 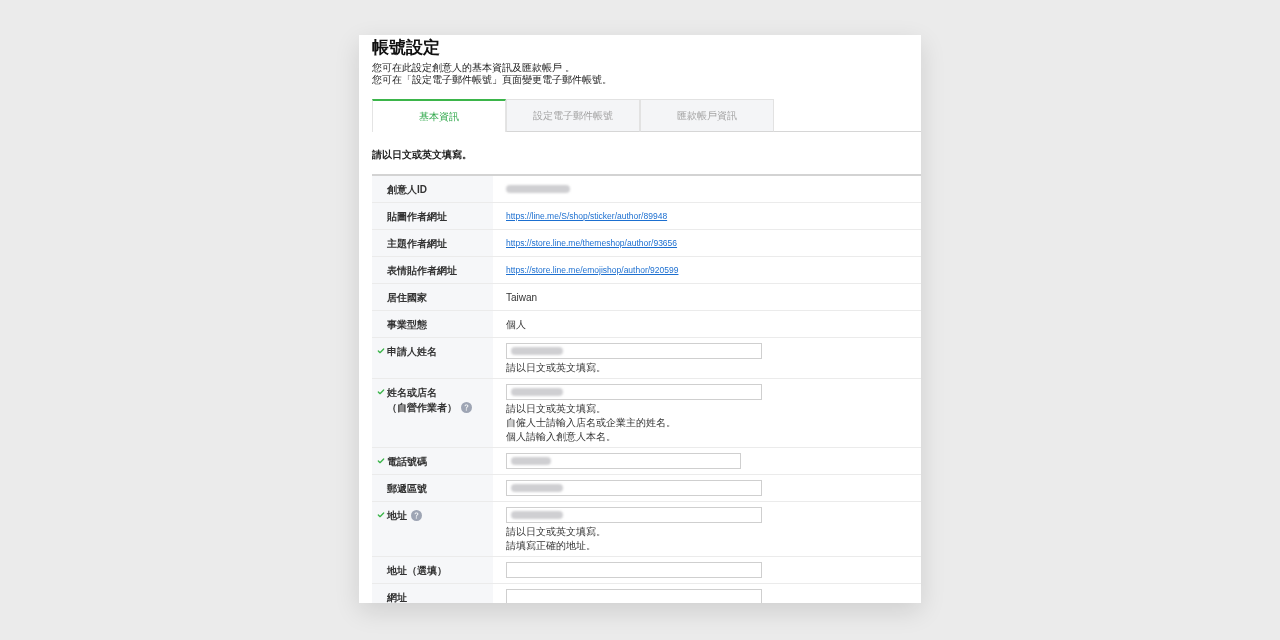 I want to click on author-link: https://store.line.me/emojishop/author/920599, so click(x=592, y=270).